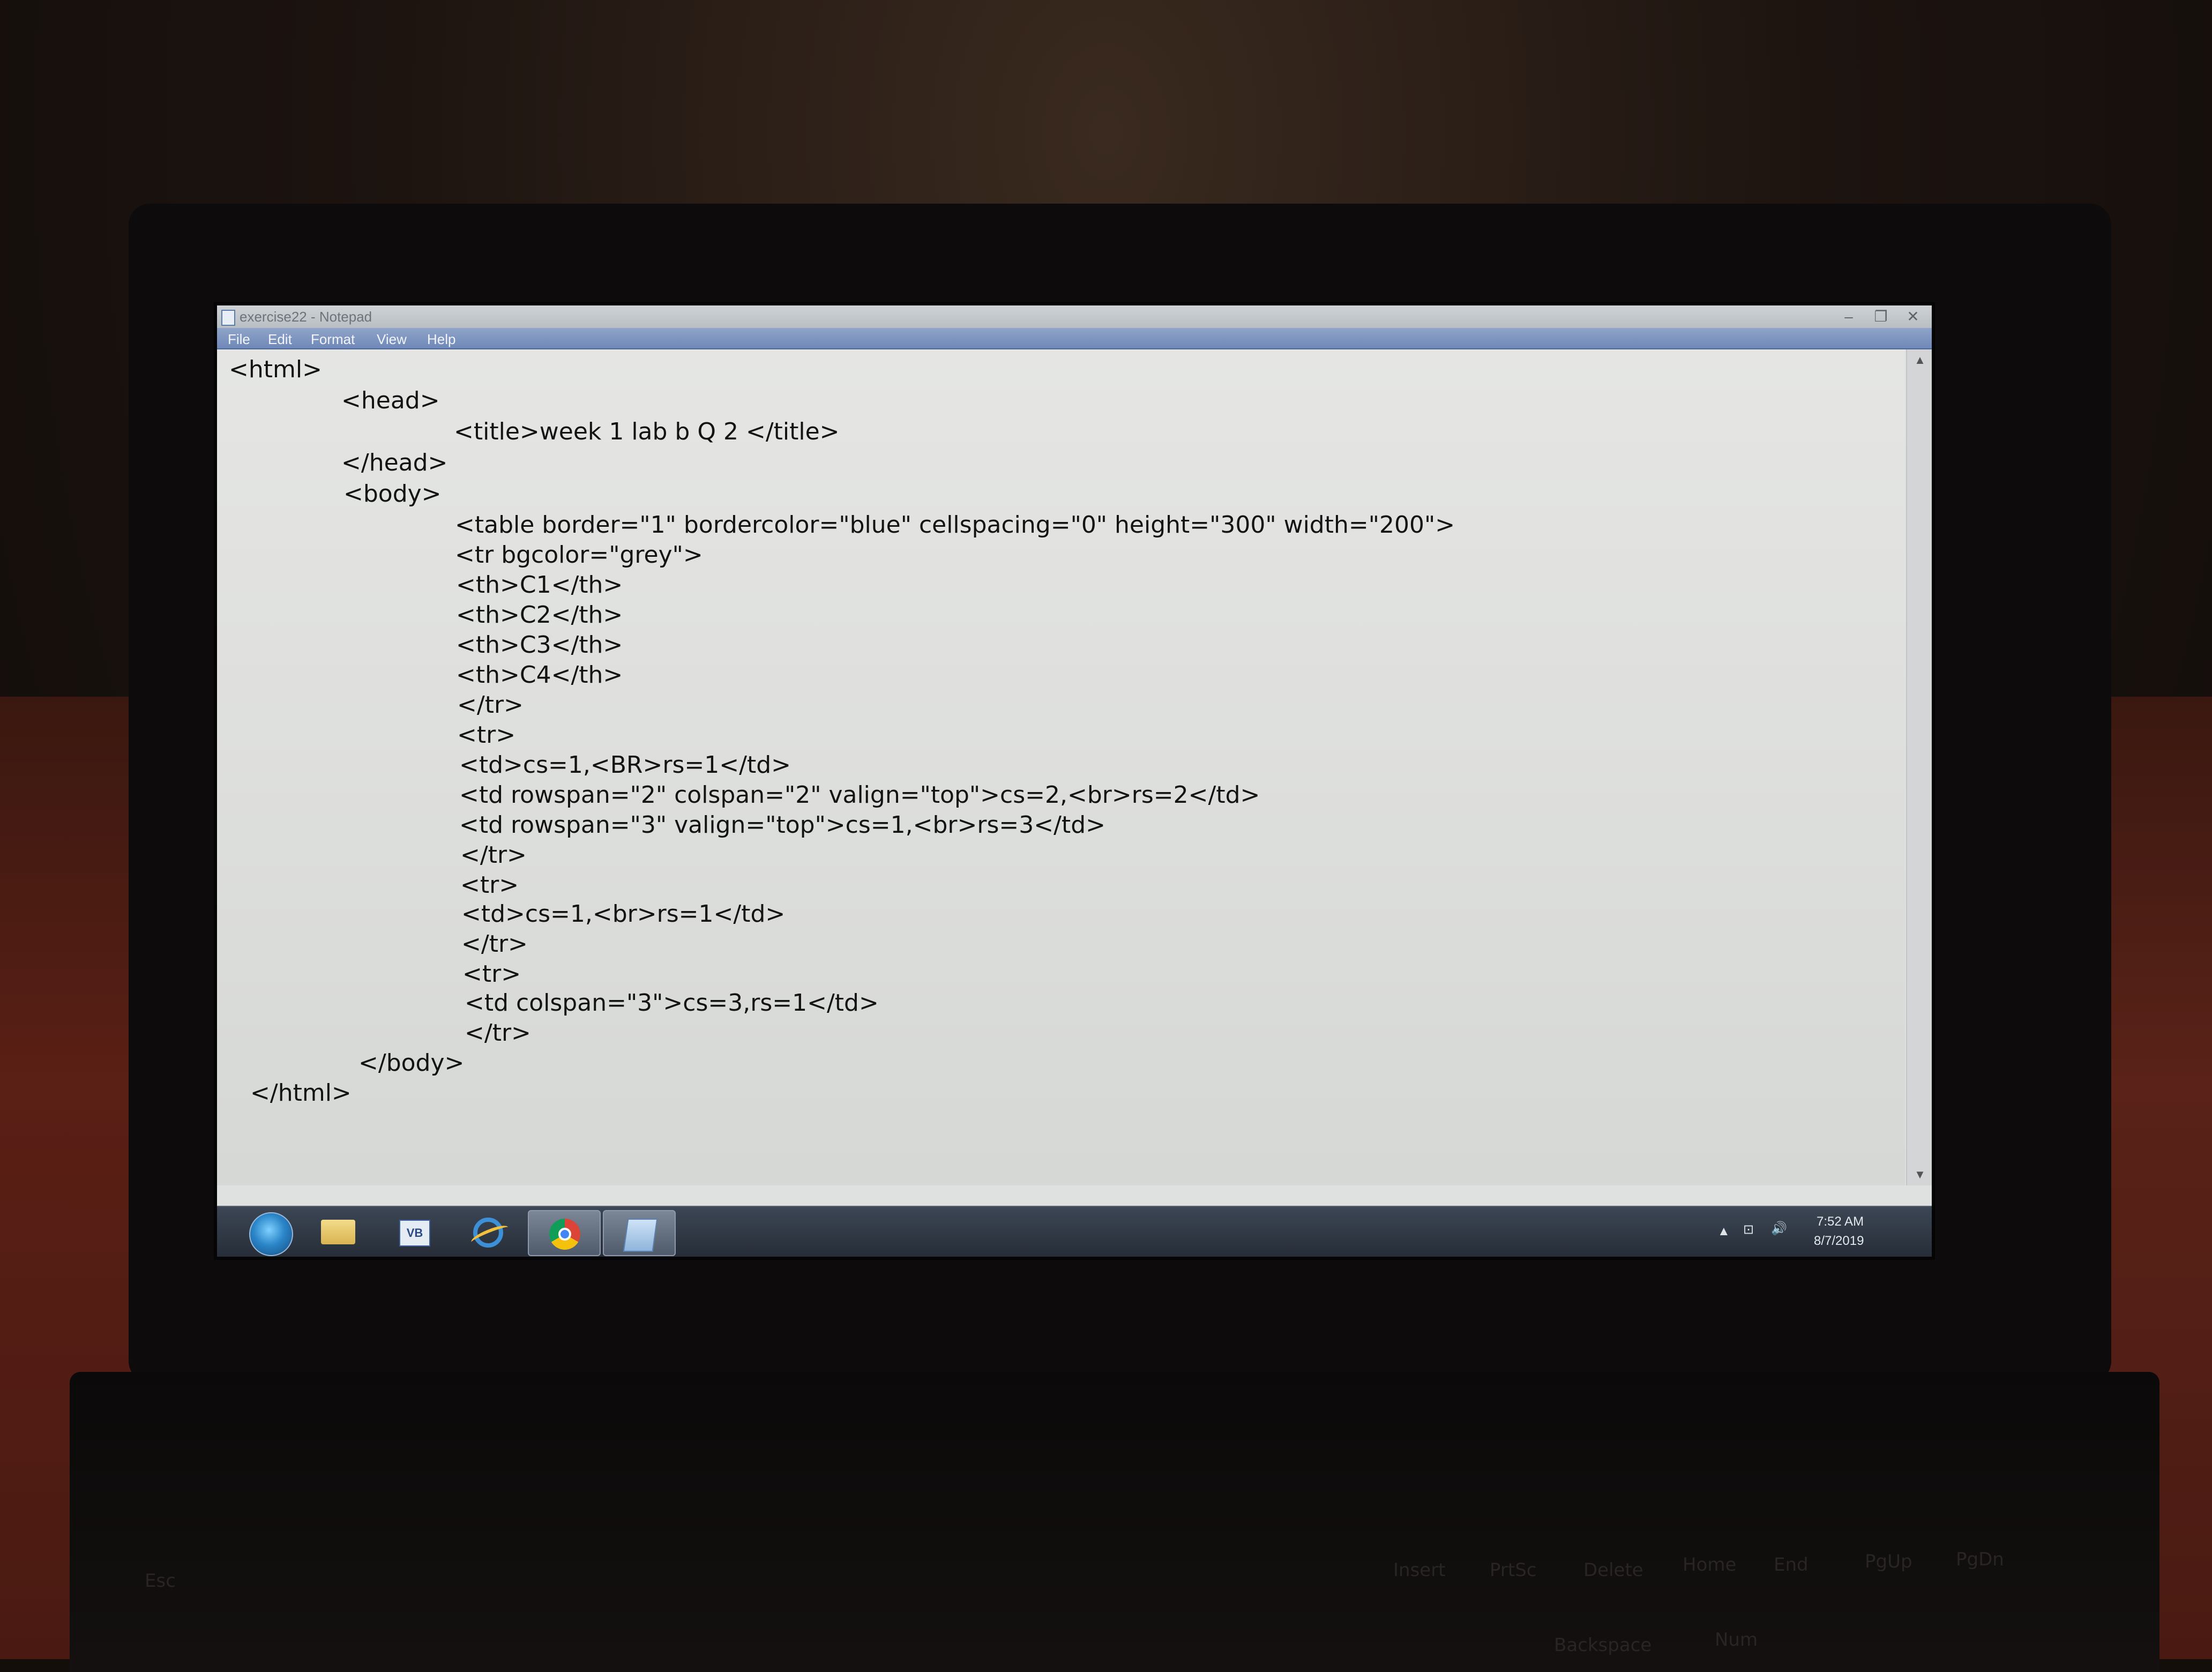  What do you see at coordinates (672, 1003) in the screenshot?
I see `code-line: <td colspan="3">cs=3,rs=1</td>` at bounding box center [672, 1003].